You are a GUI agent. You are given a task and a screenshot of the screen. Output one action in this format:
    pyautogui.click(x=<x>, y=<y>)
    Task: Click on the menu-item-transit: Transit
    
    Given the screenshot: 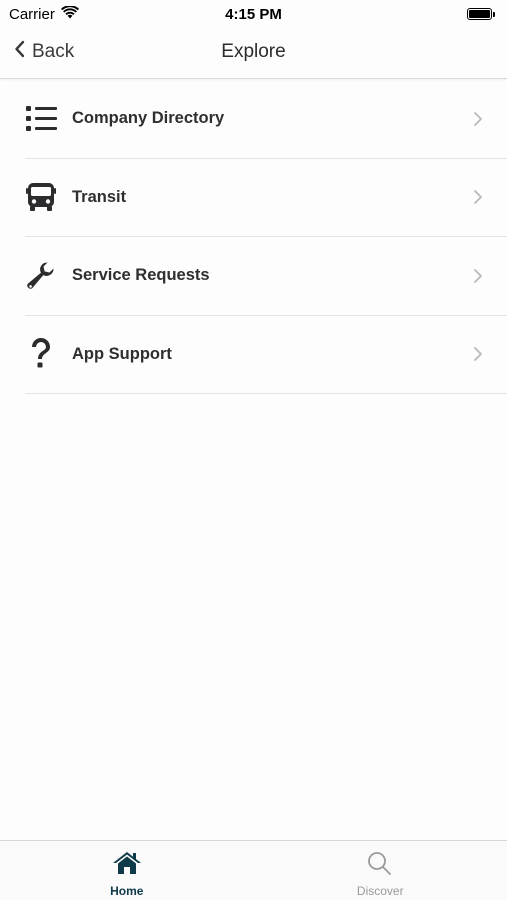 What is the action you would take?
    pyautogui.click(x=266, y=198)
    